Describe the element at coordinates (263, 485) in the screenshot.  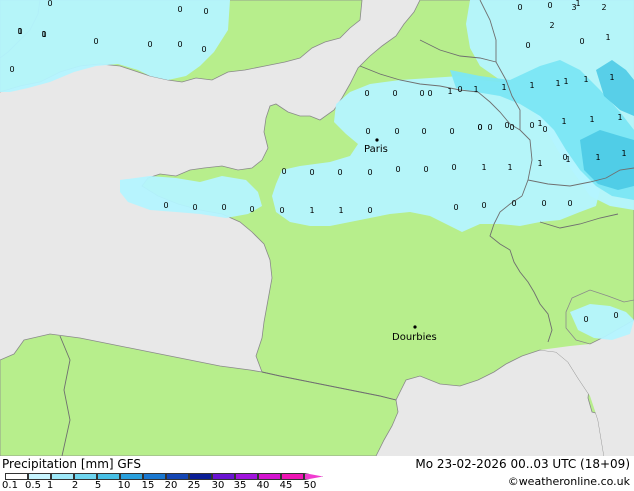
I see `legend-label: 40` at that location.